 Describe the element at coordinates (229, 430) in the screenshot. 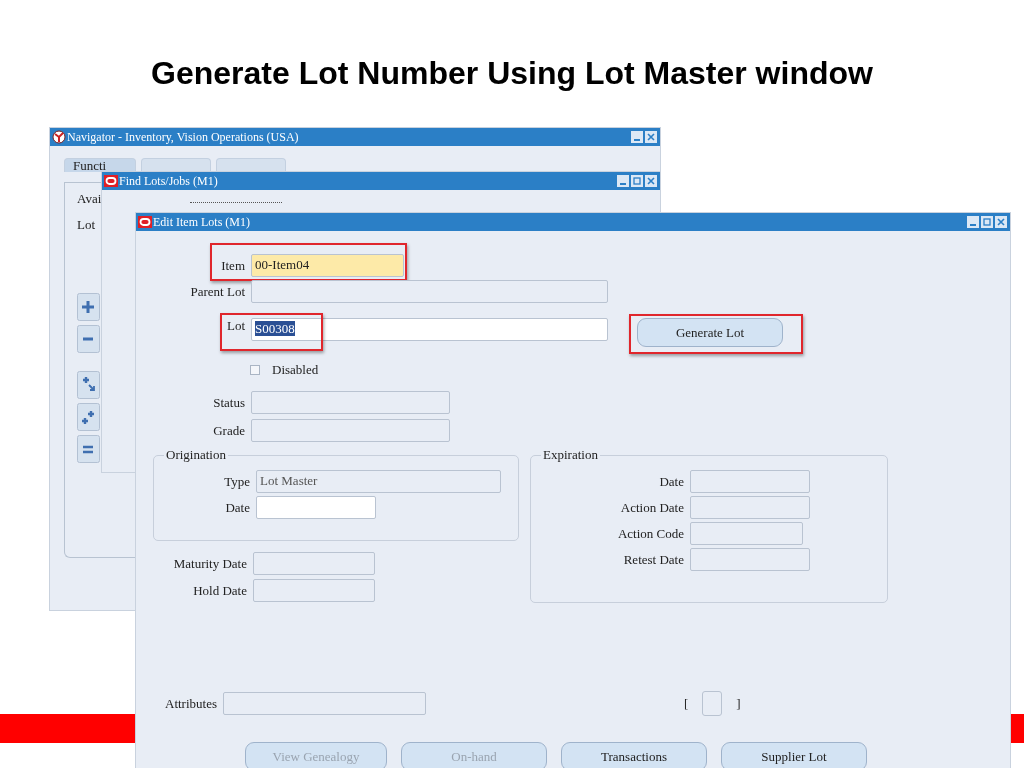

I see `field-label: Grade` at that location.